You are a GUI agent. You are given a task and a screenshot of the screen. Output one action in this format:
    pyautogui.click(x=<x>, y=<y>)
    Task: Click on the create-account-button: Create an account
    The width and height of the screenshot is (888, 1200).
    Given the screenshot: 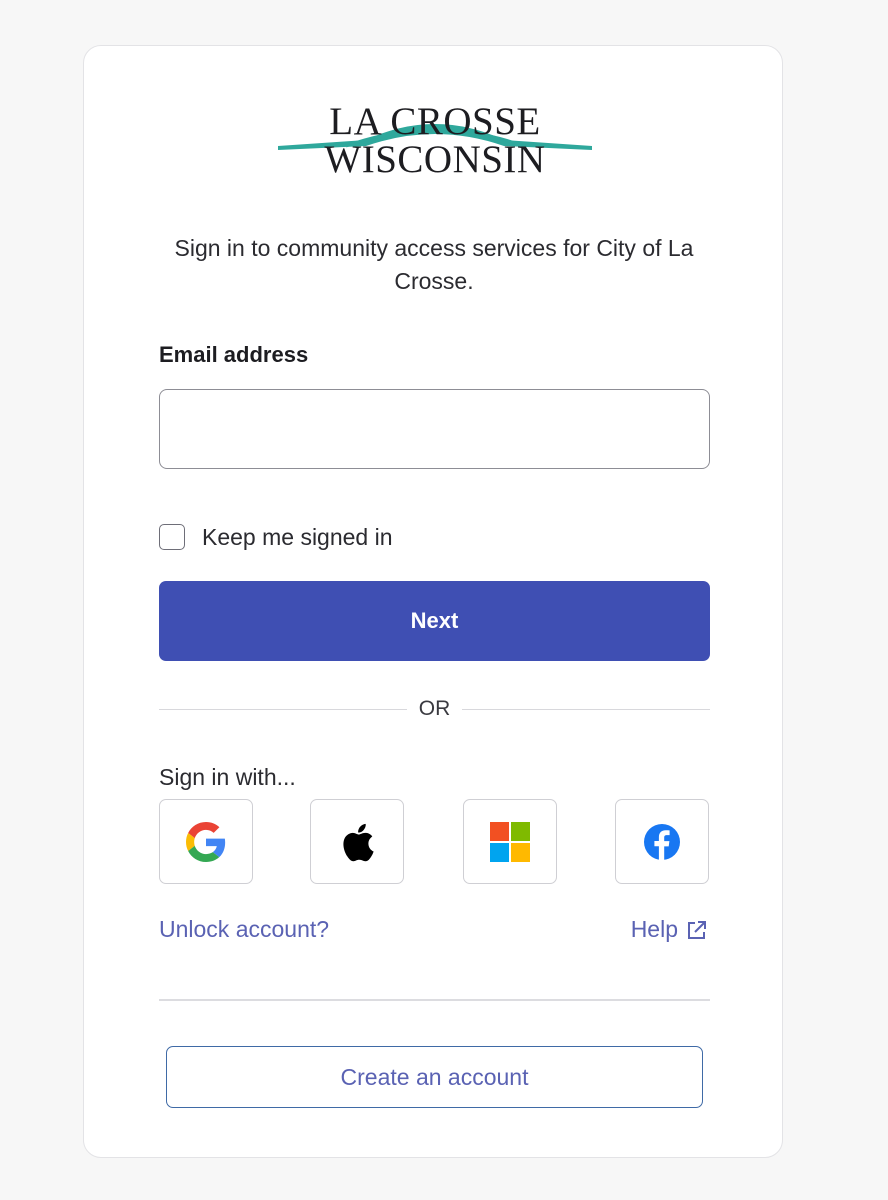 What is the action you would take?
    pyautogui.click(x=434, y=1077)
    